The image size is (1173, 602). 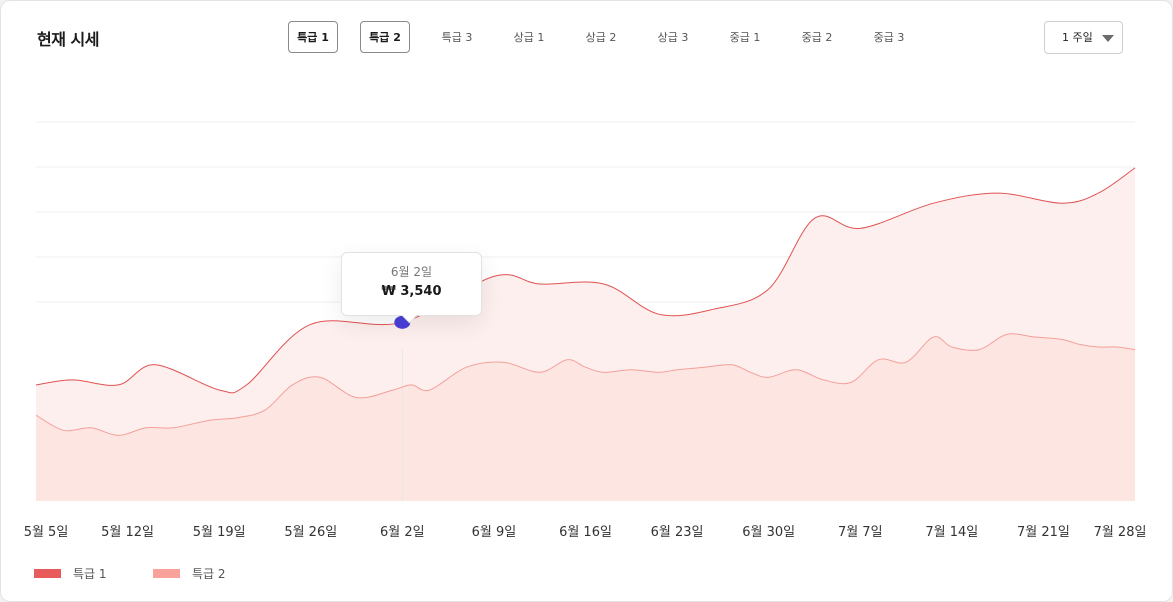 I want to click on x-tick-label: 5월 26일, so click(x=310, y=532).